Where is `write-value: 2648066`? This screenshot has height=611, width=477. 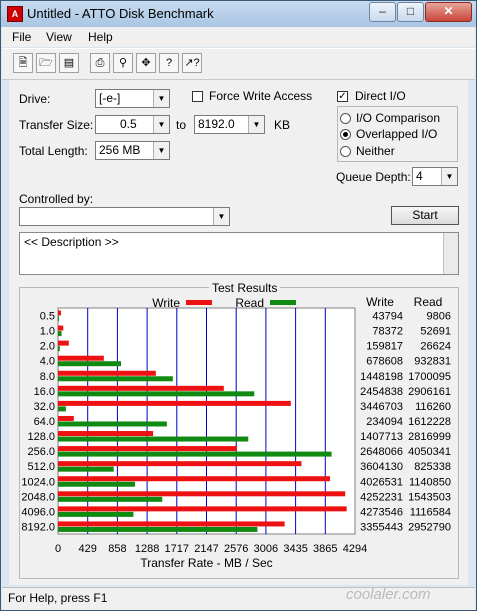 write-value: 2648066 is located at coordinates (381, 452).